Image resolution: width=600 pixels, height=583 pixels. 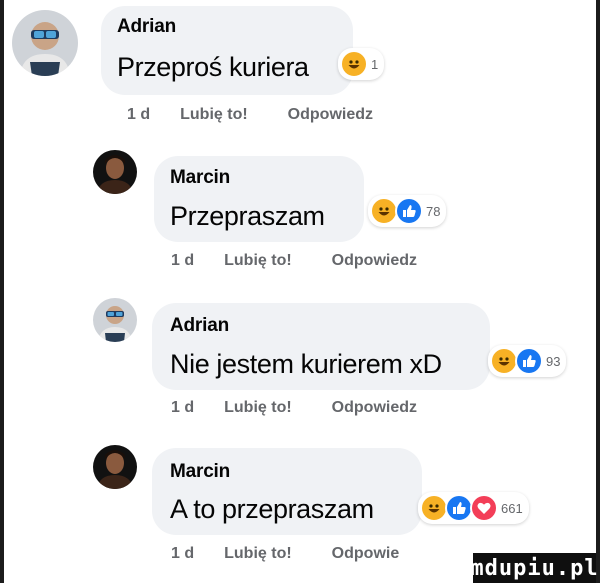 I want to click on reaction-count: 93, so click(x=553, y=361).